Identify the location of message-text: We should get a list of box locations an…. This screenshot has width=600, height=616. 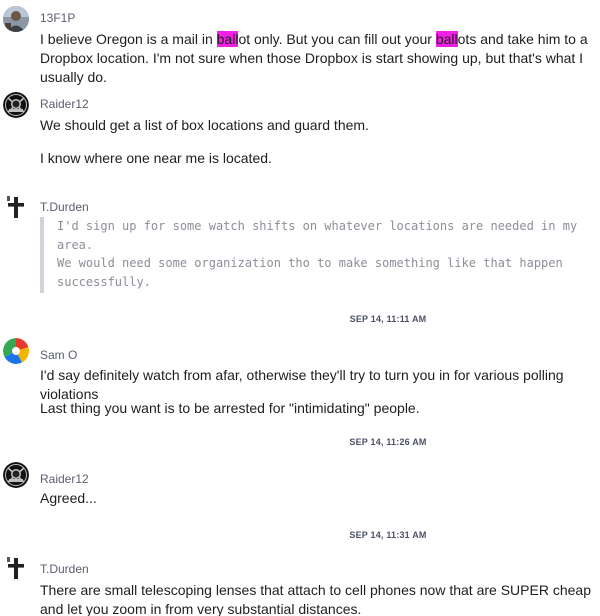
(204, 125).